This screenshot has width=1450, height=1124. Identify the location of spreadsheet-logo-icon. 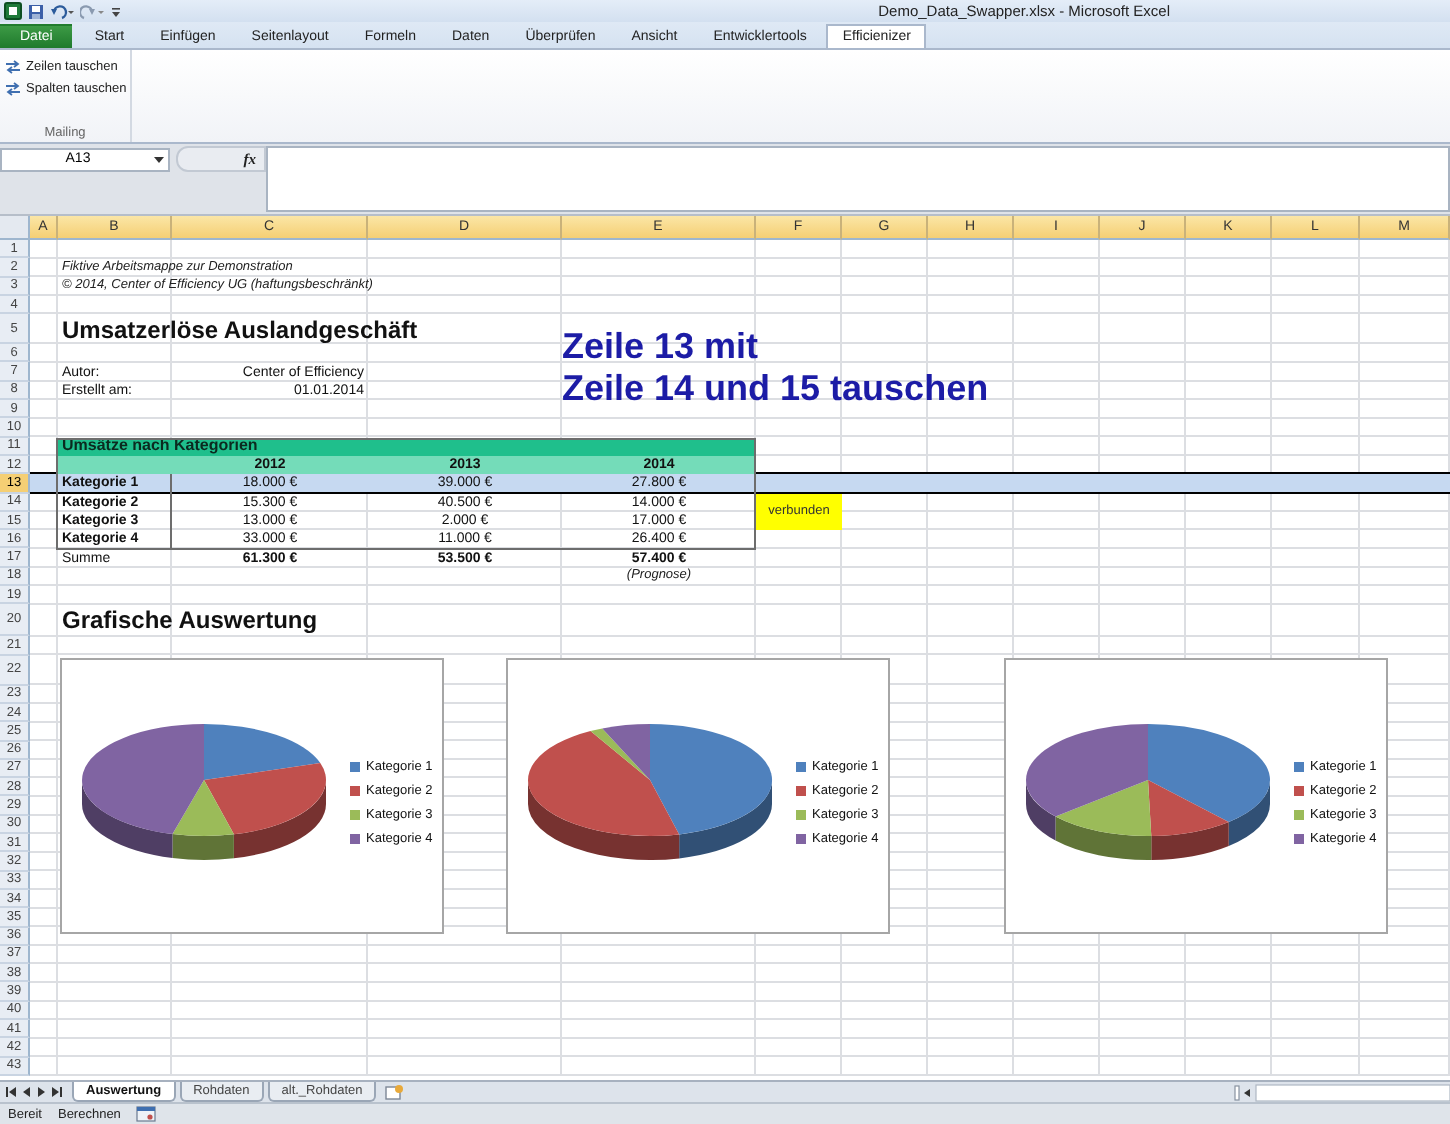
(13, 11).